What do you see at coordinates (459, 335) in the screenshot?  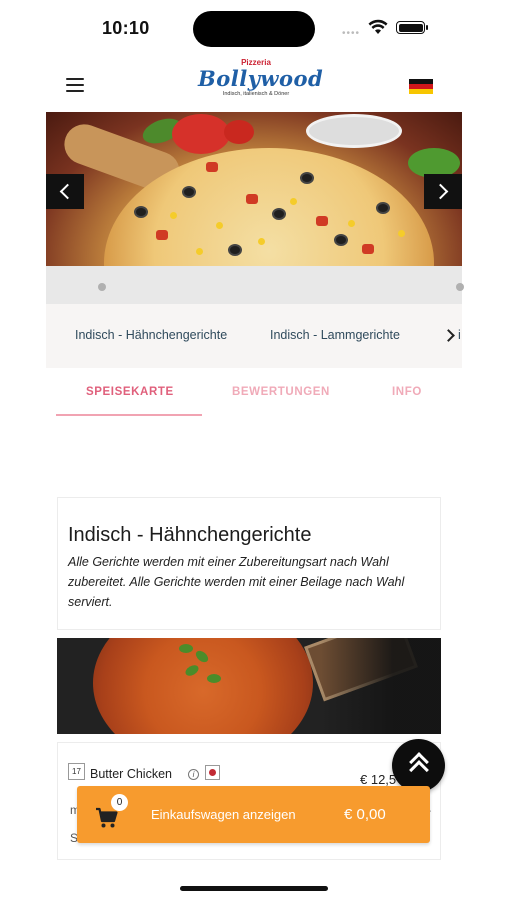 I see `category-item-peek: i` at bounding box center [459, 335].